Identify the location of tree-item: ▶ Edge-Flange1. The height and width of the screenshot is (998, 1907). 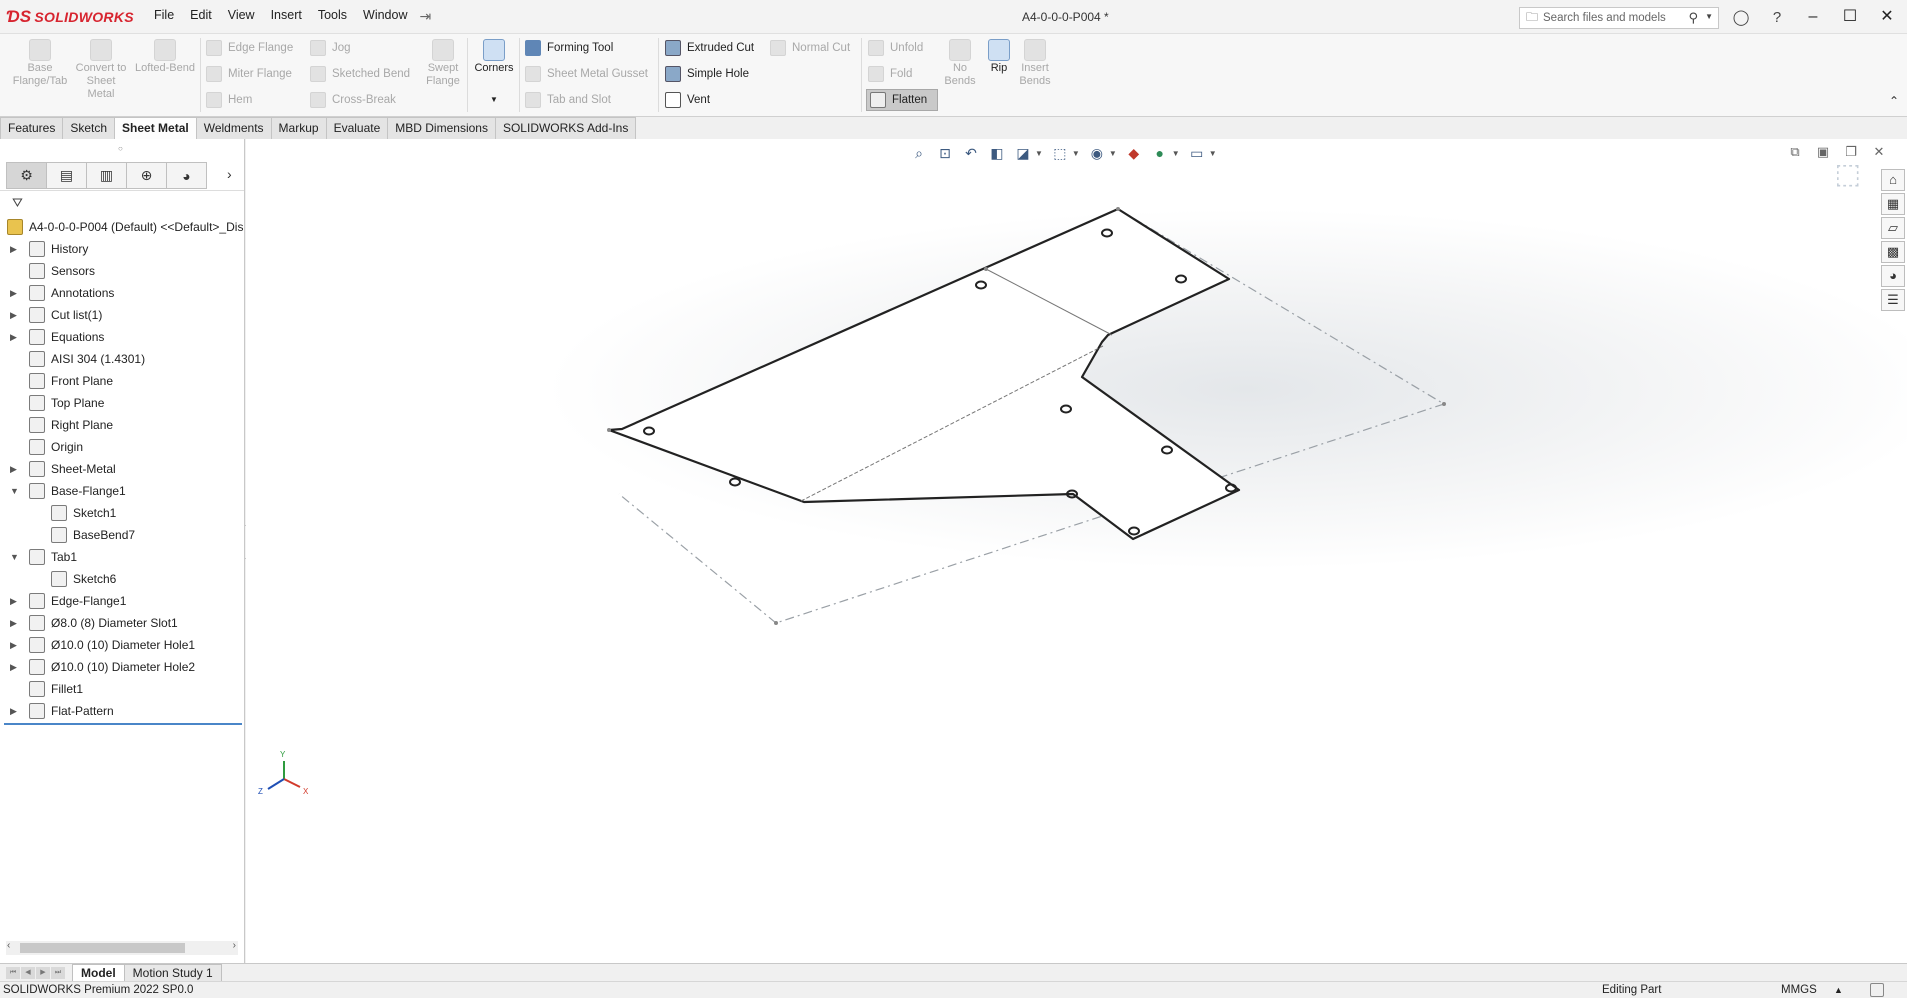
(122, 601).